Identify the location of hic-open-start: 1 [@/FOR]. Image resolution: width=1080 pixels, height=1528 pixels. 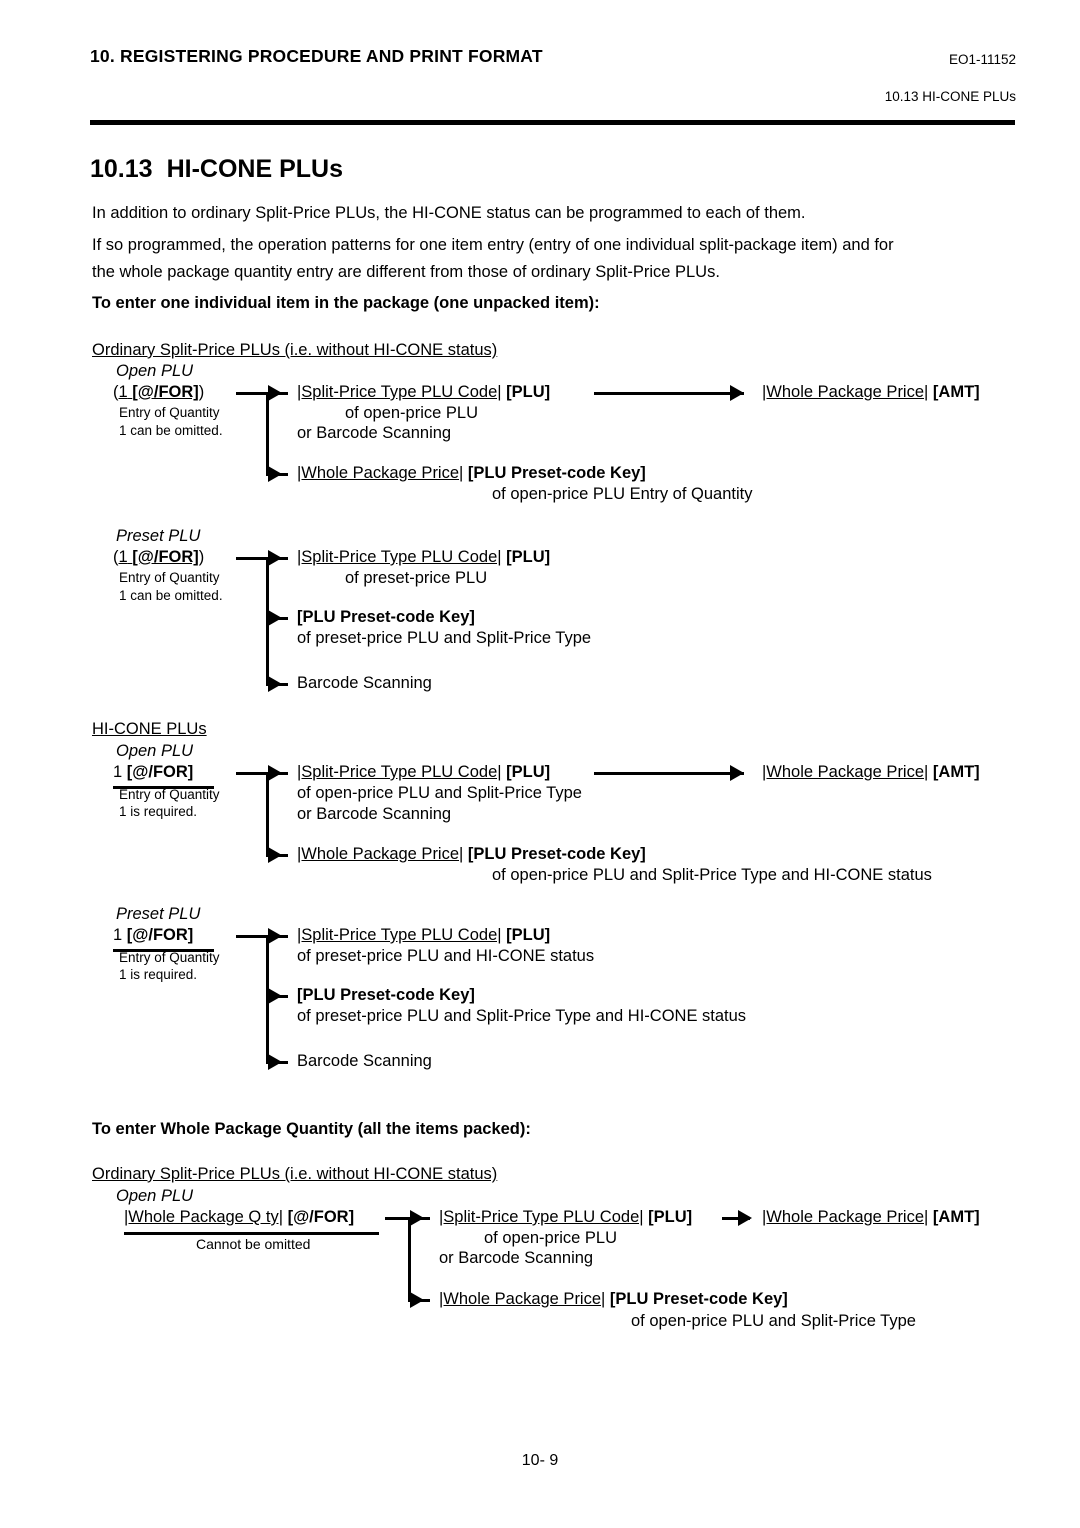
(153, 772).